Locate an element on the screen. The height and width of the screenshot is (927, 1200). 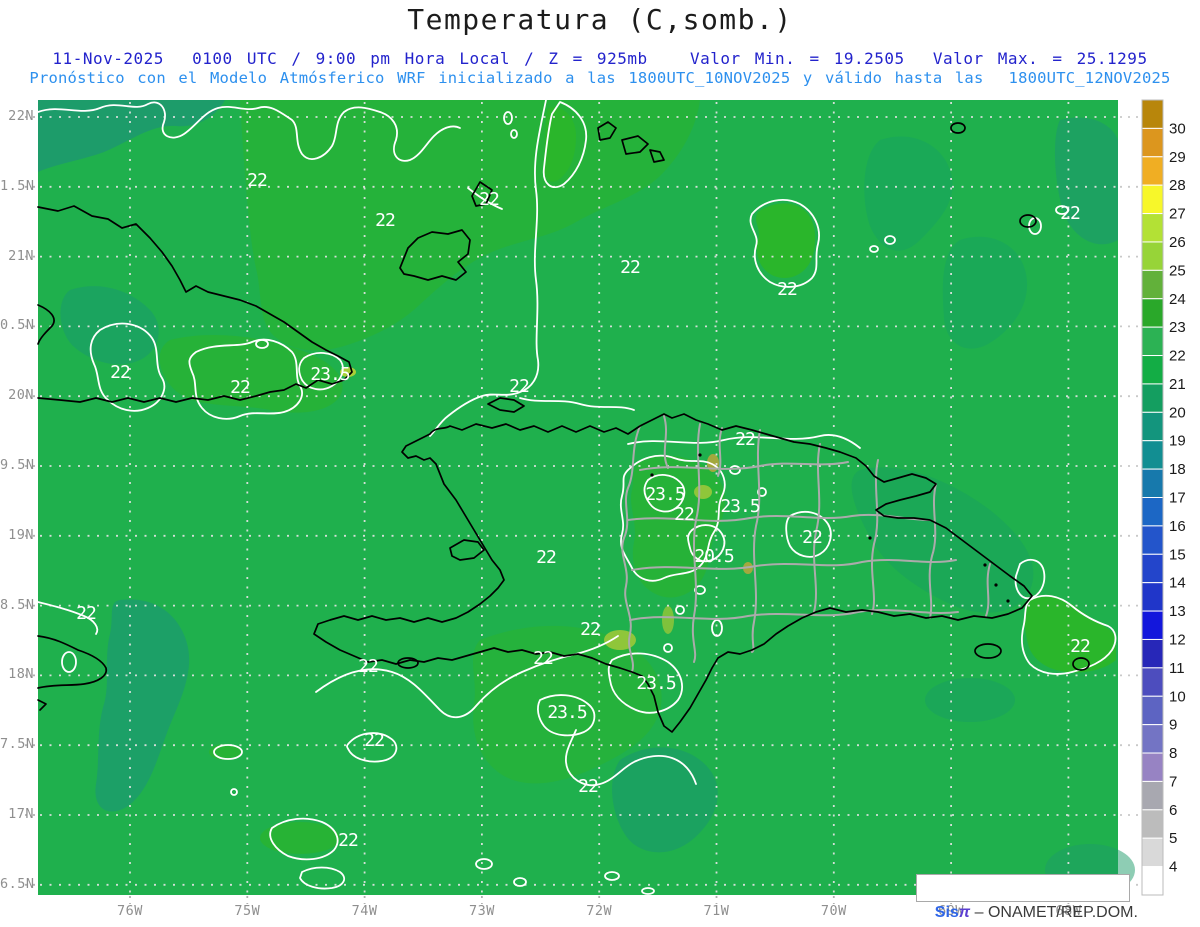
colorbar-tick-label: 16 is located at coordinates (1177, 526).